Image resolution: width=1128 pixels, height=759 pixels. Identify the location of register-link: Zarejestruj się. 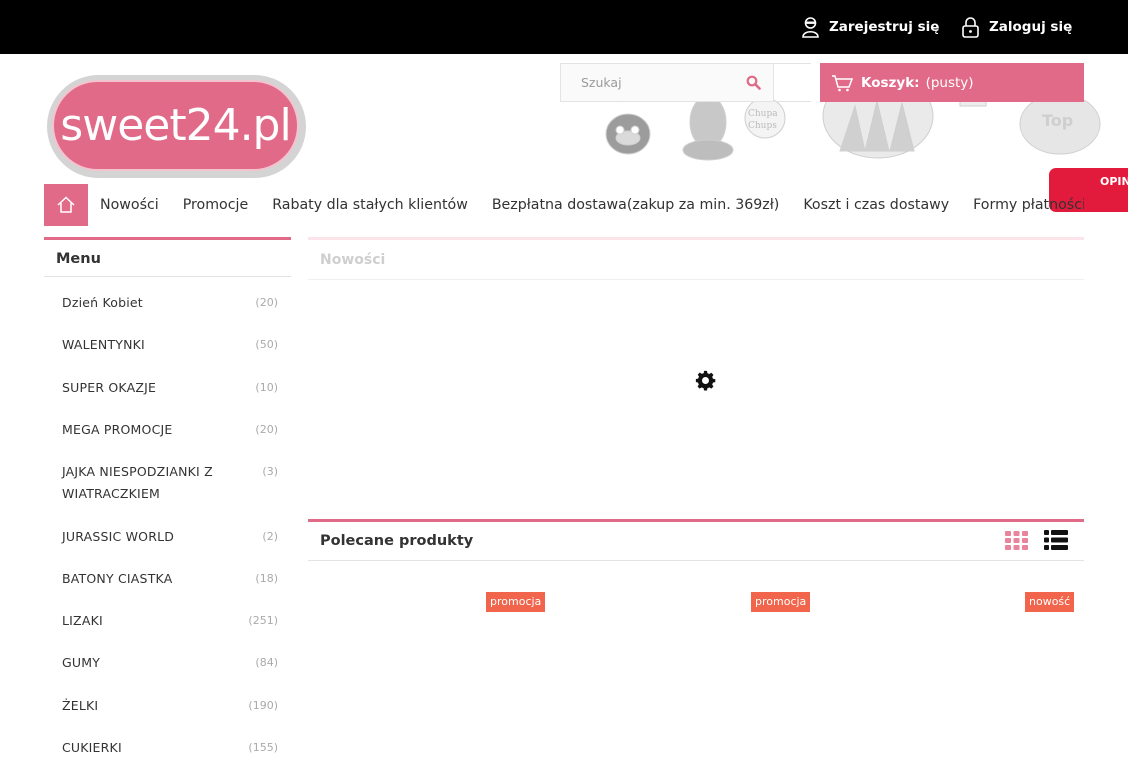
(870, 27).